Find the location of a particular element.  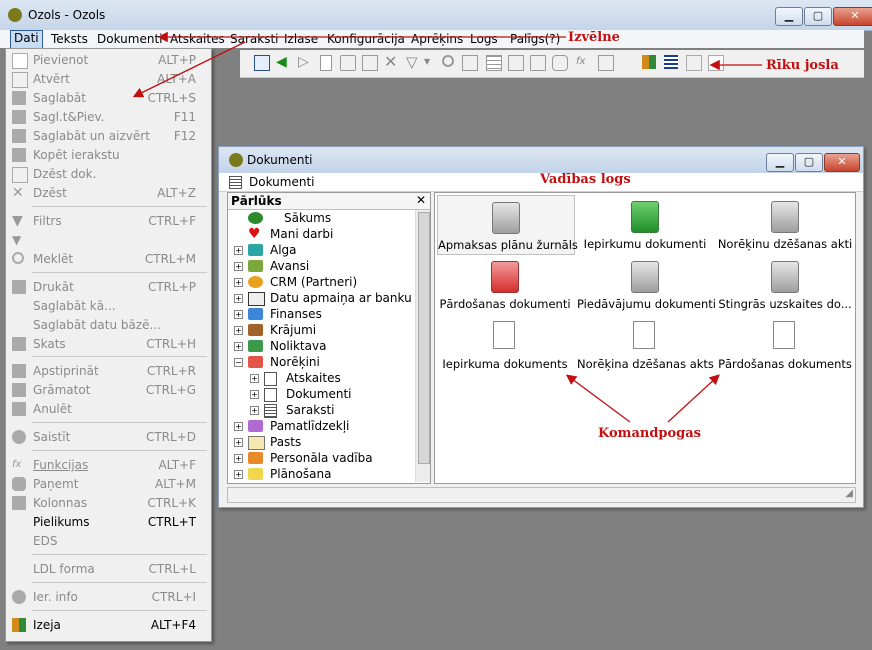

search-icon is located at coordinates (448, 61).